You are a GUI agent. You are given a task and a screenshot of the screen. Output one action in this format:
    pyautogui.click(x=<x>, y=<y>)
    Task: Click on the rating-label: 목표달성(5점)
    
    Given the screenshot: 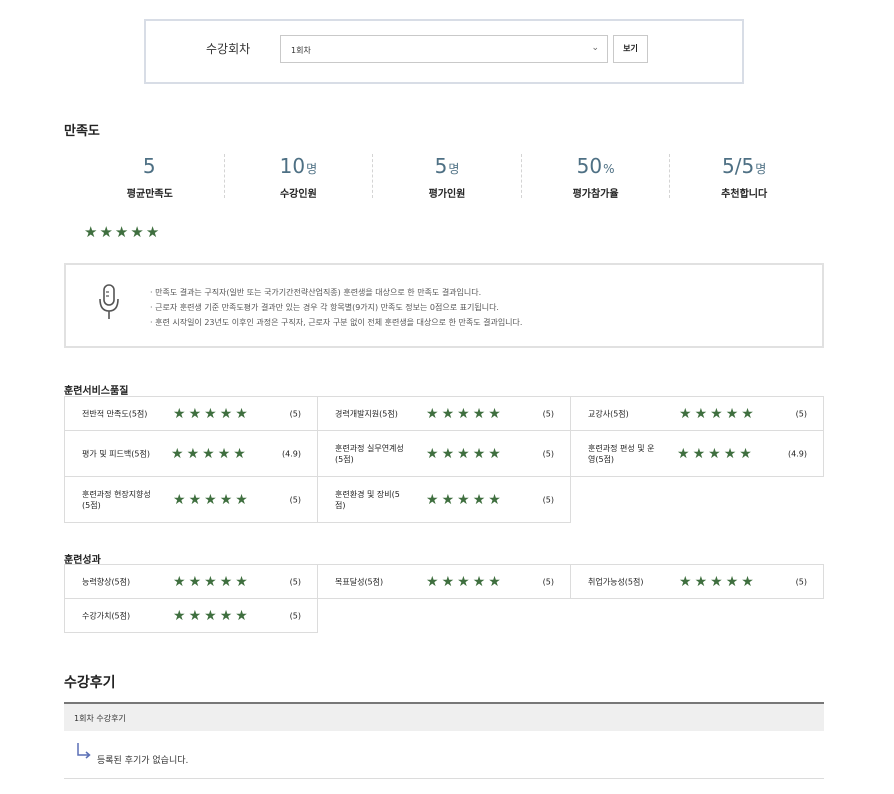 What is the action you would take?
    pyautogui.click(x=359, y=581)
    